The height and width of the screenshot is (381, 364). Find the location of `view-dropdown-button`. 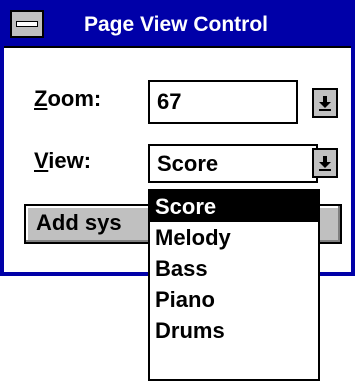

view-dropdown-button is located at coordinates (325, 163).